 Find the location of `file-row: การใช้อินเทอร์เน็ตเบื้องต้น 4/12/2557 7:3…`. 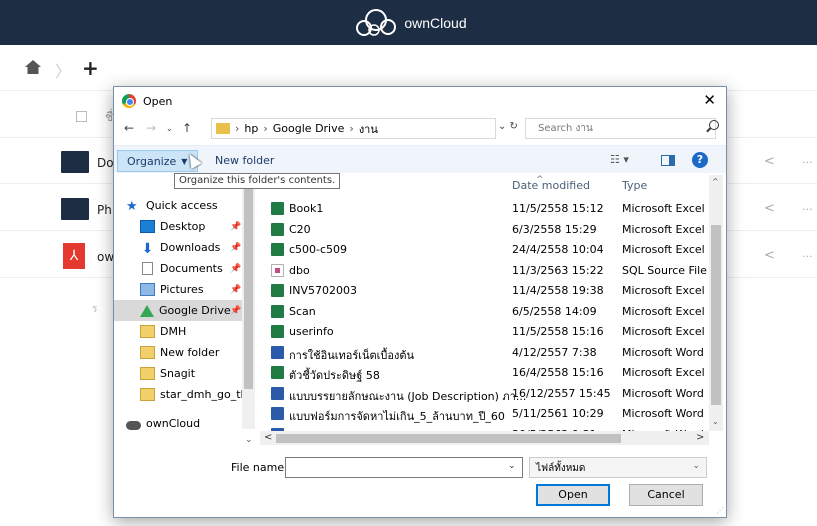

file-row: การใช้อินเทอร์เน็ตเบื้องต้น 4/12/2557 7:3… is located at coordinates (486, 353).